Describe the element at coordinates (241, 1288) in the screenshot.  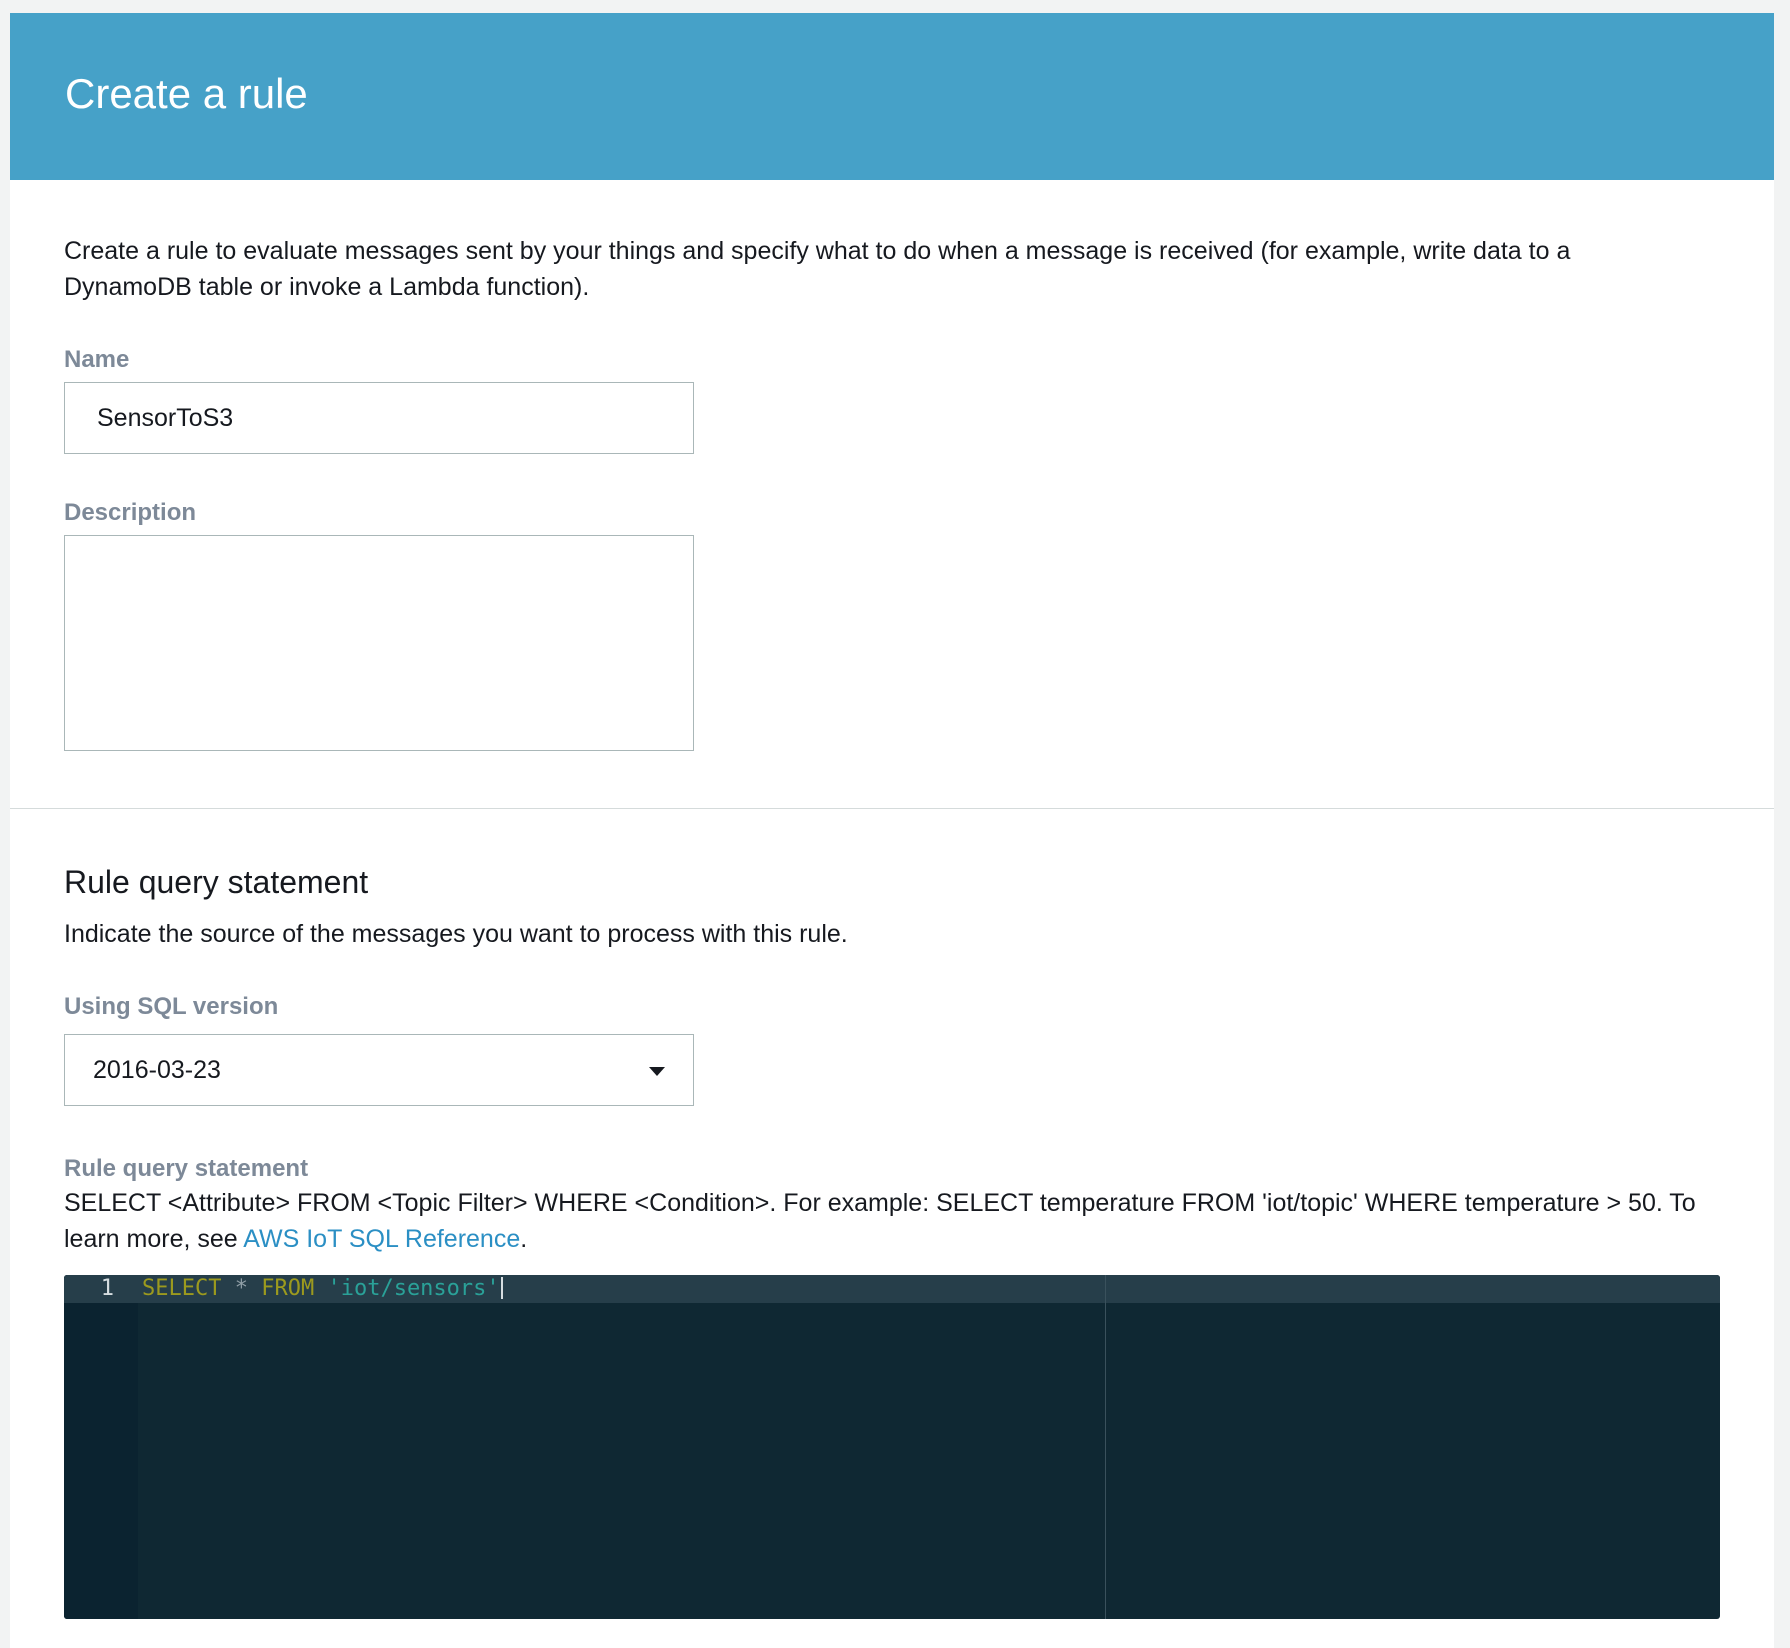
I see `sql-operator-star: *` at that location.